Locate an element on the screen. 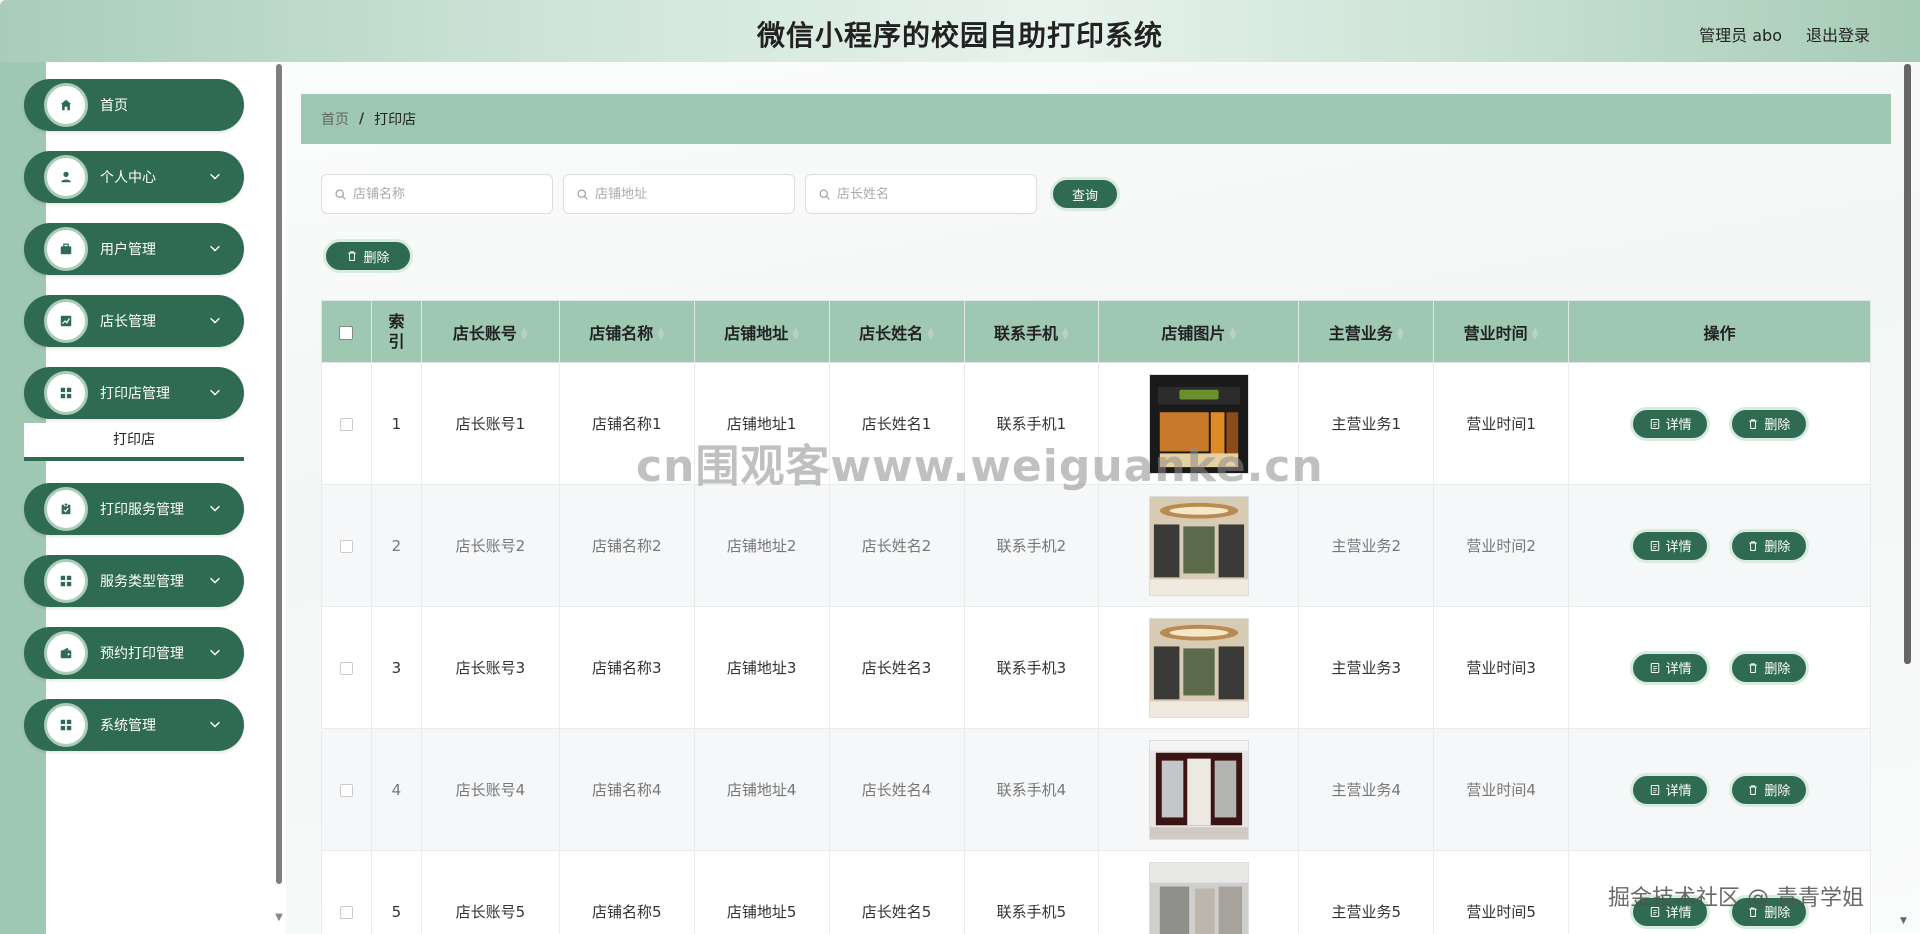 Image resolution: width=1920 pixels, height=934 pixels. wallet-icon is located at coordinates (66, 653).